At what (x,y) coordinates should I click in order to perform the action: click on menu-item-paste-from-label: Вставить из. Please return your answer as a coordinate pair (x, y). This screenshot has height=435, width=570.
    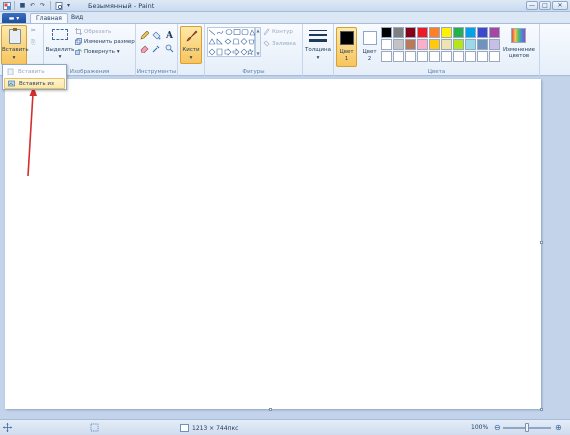
    Looking at the image, I should click on (36, 83).